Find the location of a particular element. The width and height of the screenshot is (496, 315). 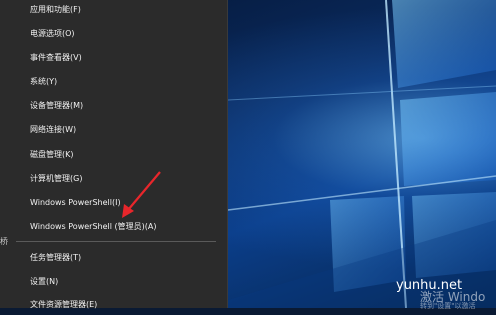

activate-windows-subtext: 转到"设置"以激活 is located at coordinates (448, 306).